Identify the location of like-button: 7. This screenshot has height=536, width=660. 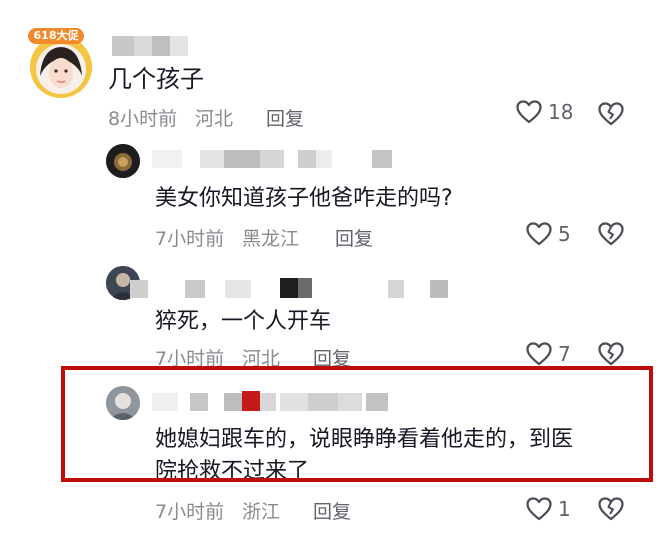
(548, 354).